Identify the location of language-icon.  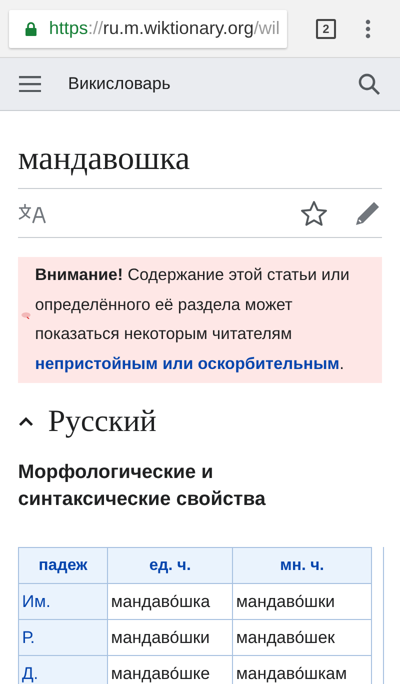
(32, 213).